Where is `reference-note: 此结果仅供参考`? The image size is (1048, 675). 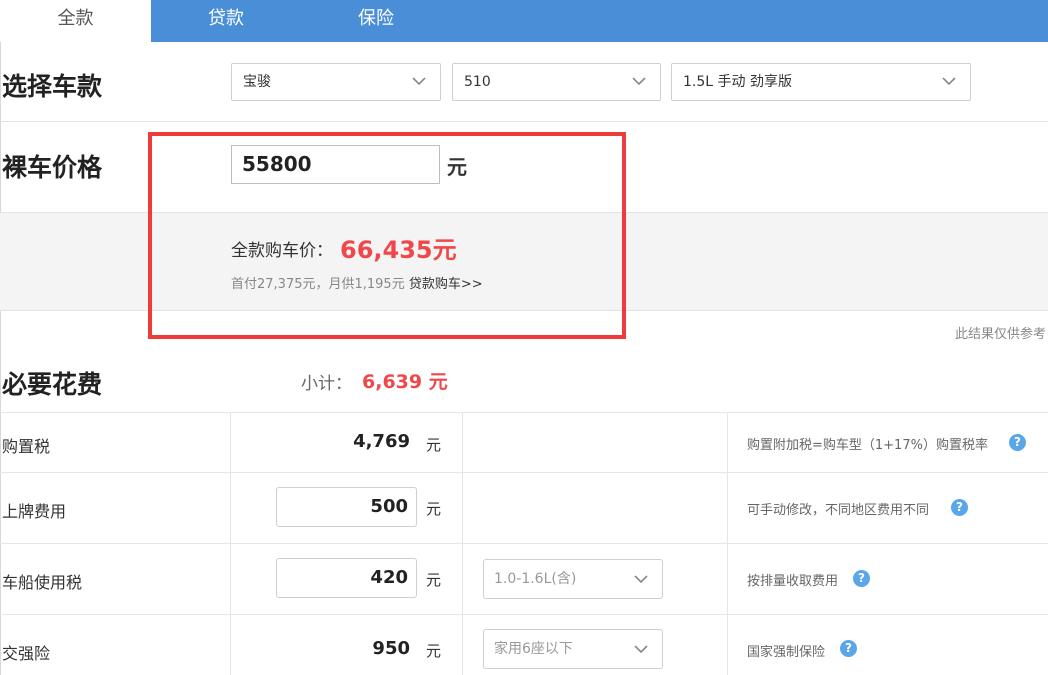 reference-note: 此结果仅供参考 is located at coordinates (1000, 334).